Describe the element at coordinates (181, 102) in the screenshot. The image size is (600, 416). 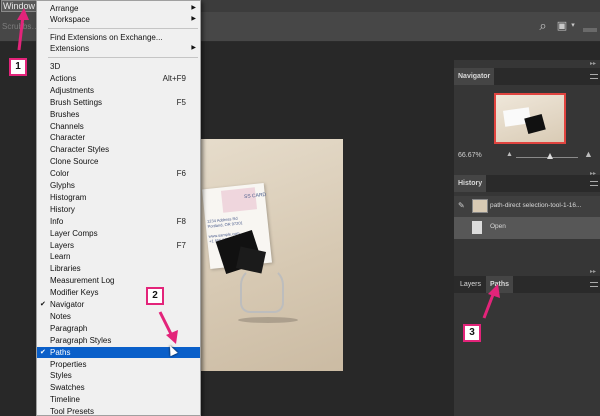
I see `menu-item-shortcut: F5` at that location.